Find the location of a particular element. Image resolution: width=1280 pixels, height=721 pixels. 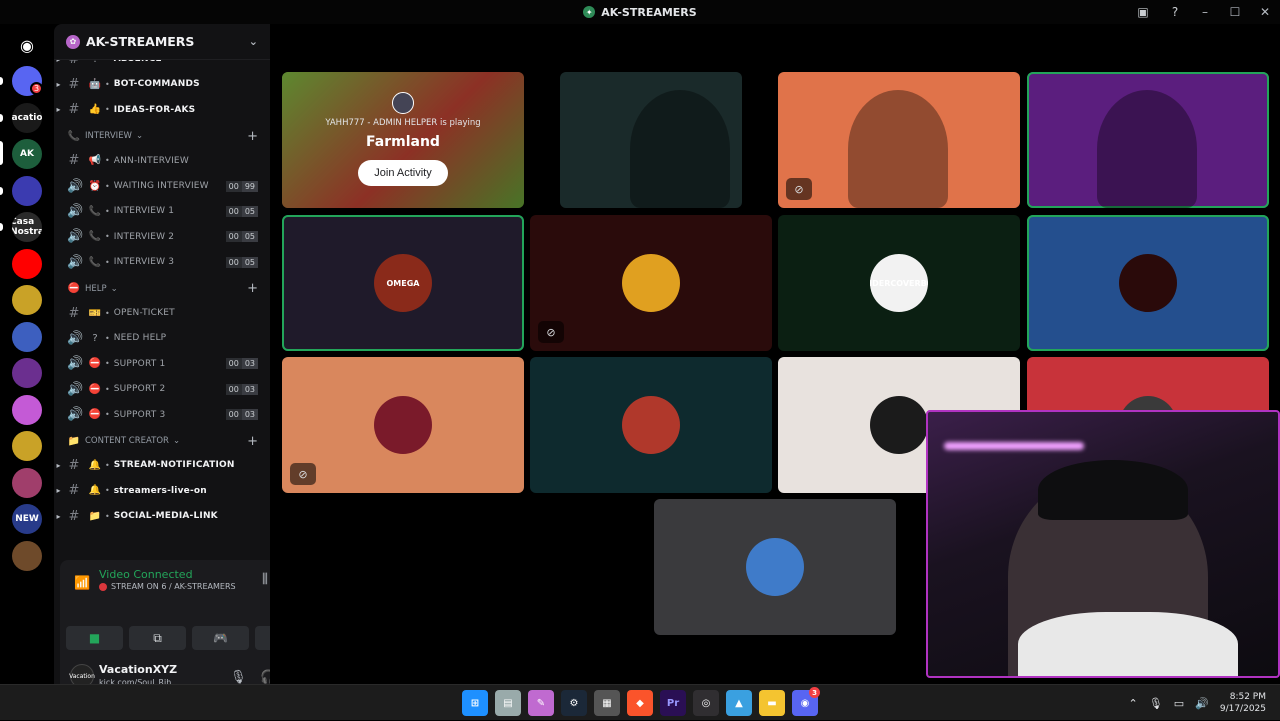

server-icon: AK is located at coordinates (27, 154).